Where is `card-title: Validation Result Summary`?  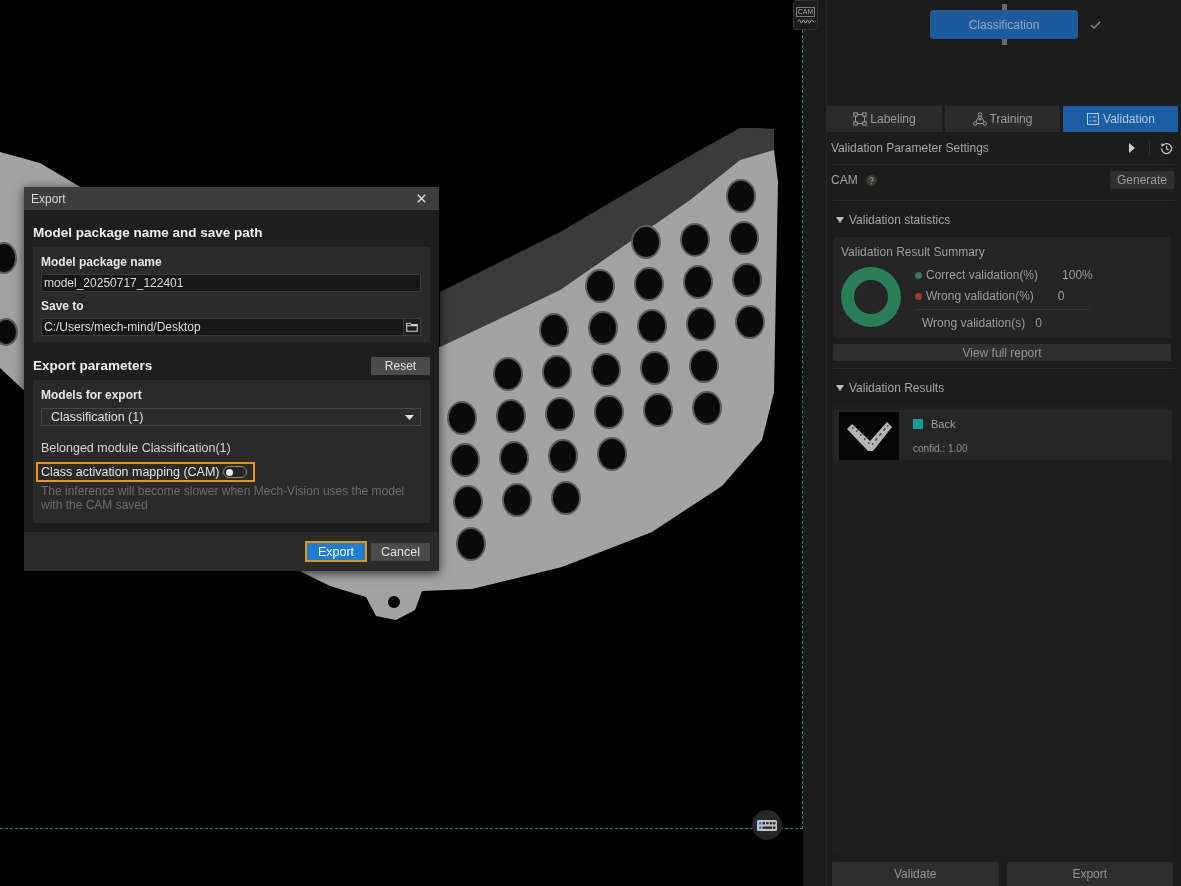
card-title: Validation Result Summary is located at coordinates (913, 252).